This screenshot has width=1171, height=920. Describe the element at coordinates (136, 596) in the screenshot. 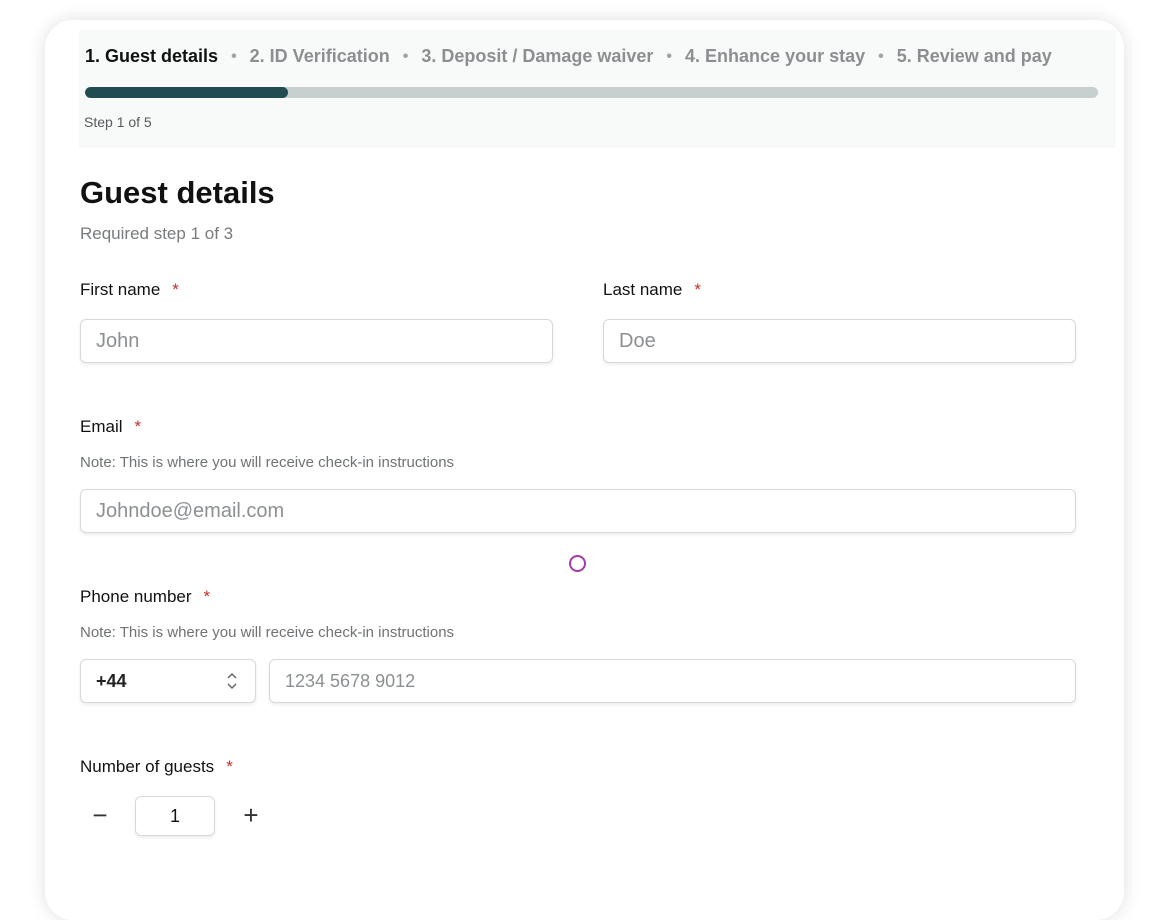

I see `phone-label-text: Phone number` at that location.